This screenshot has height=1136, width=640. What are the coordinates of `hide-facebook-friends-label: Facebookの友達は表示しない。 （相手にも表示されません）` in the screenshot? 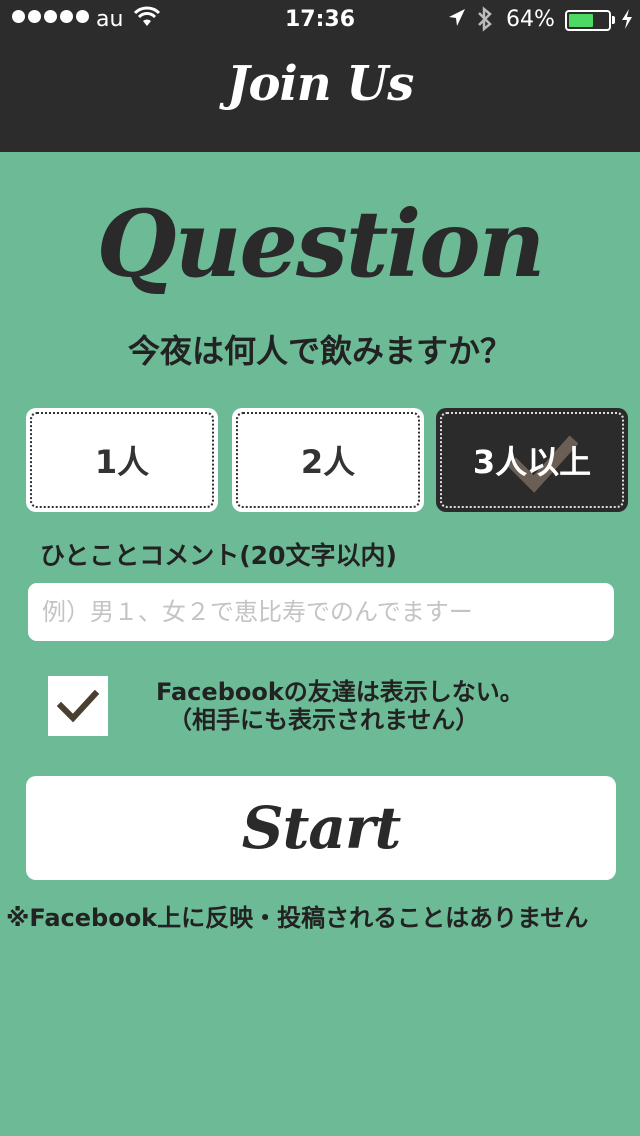 It's located at (340, 706).